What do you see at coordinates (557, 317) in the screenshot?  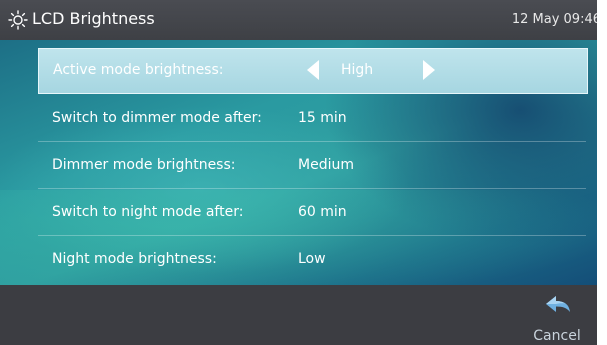 I see `cancel-button: Cancel` at bounding box center [557, 317].